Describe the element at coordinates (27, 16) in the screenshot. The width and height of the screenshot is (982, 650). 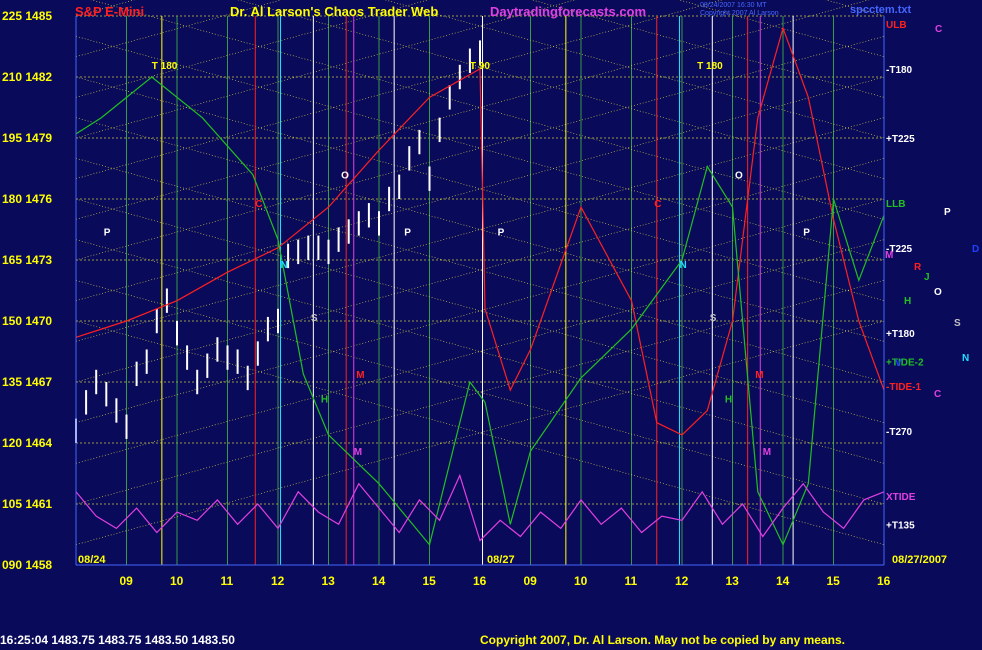
I see `y-tick-label: 225 1485` at that location.